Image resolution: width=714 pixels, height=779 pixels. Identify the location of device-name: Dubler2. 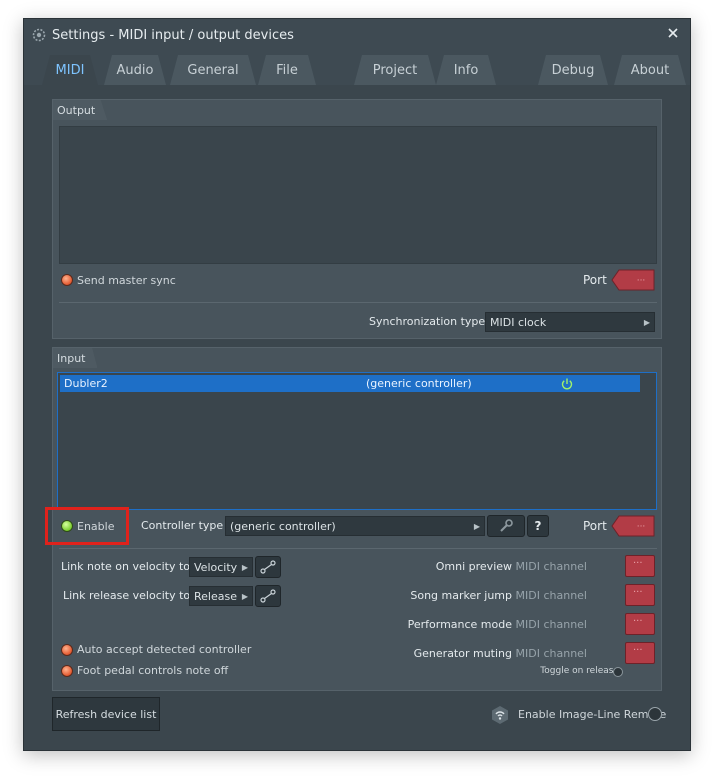
(86, 383).